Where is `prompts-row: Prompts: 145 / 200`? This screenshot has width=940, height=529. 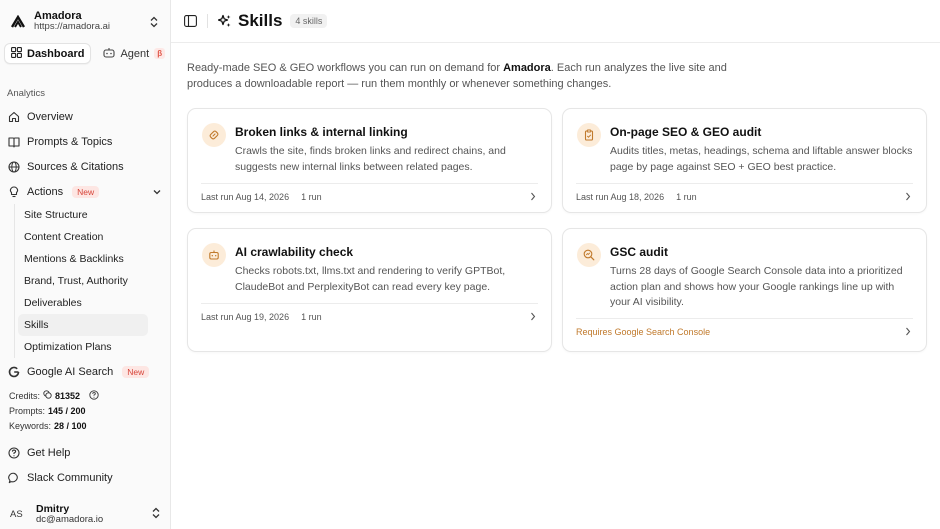
prompts-row: Prompts: 145 / 200 is located at coordinates (85, 410).